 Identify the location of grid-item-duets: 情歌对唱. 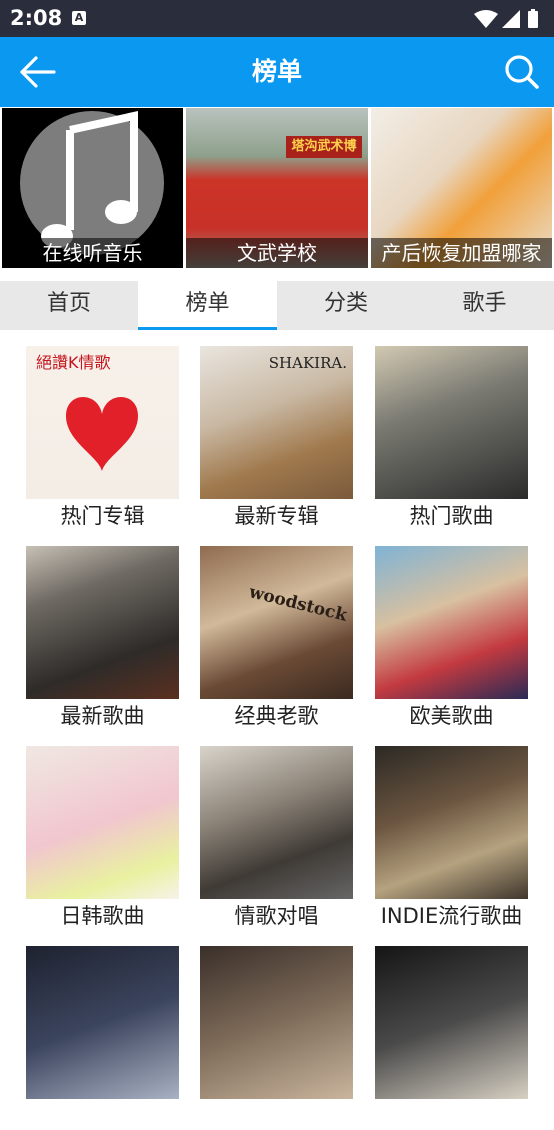
(287, 830).